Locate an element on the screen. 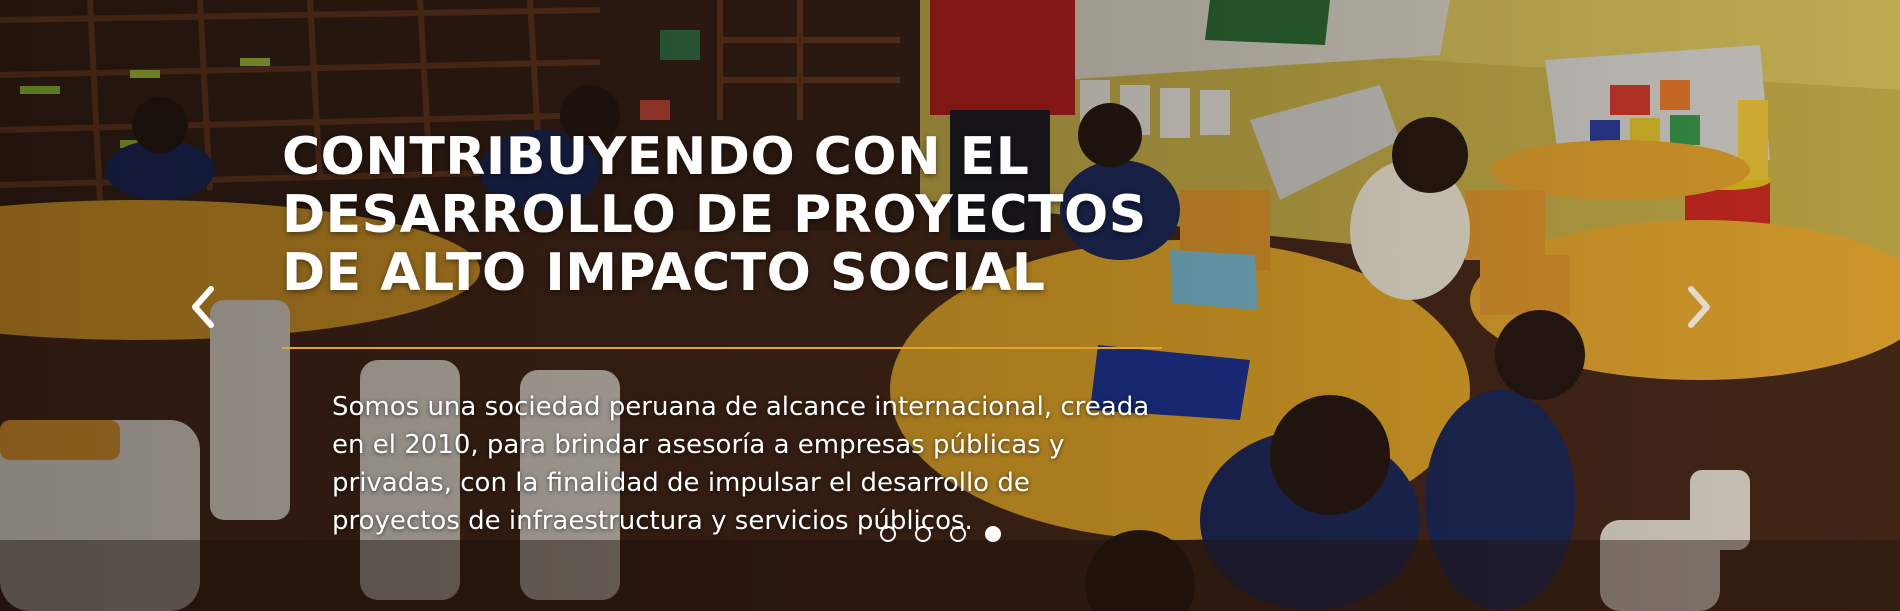  slide-title-line: DE ALTO IMPACTO SOCIAL is located at coordinates (664, 273).